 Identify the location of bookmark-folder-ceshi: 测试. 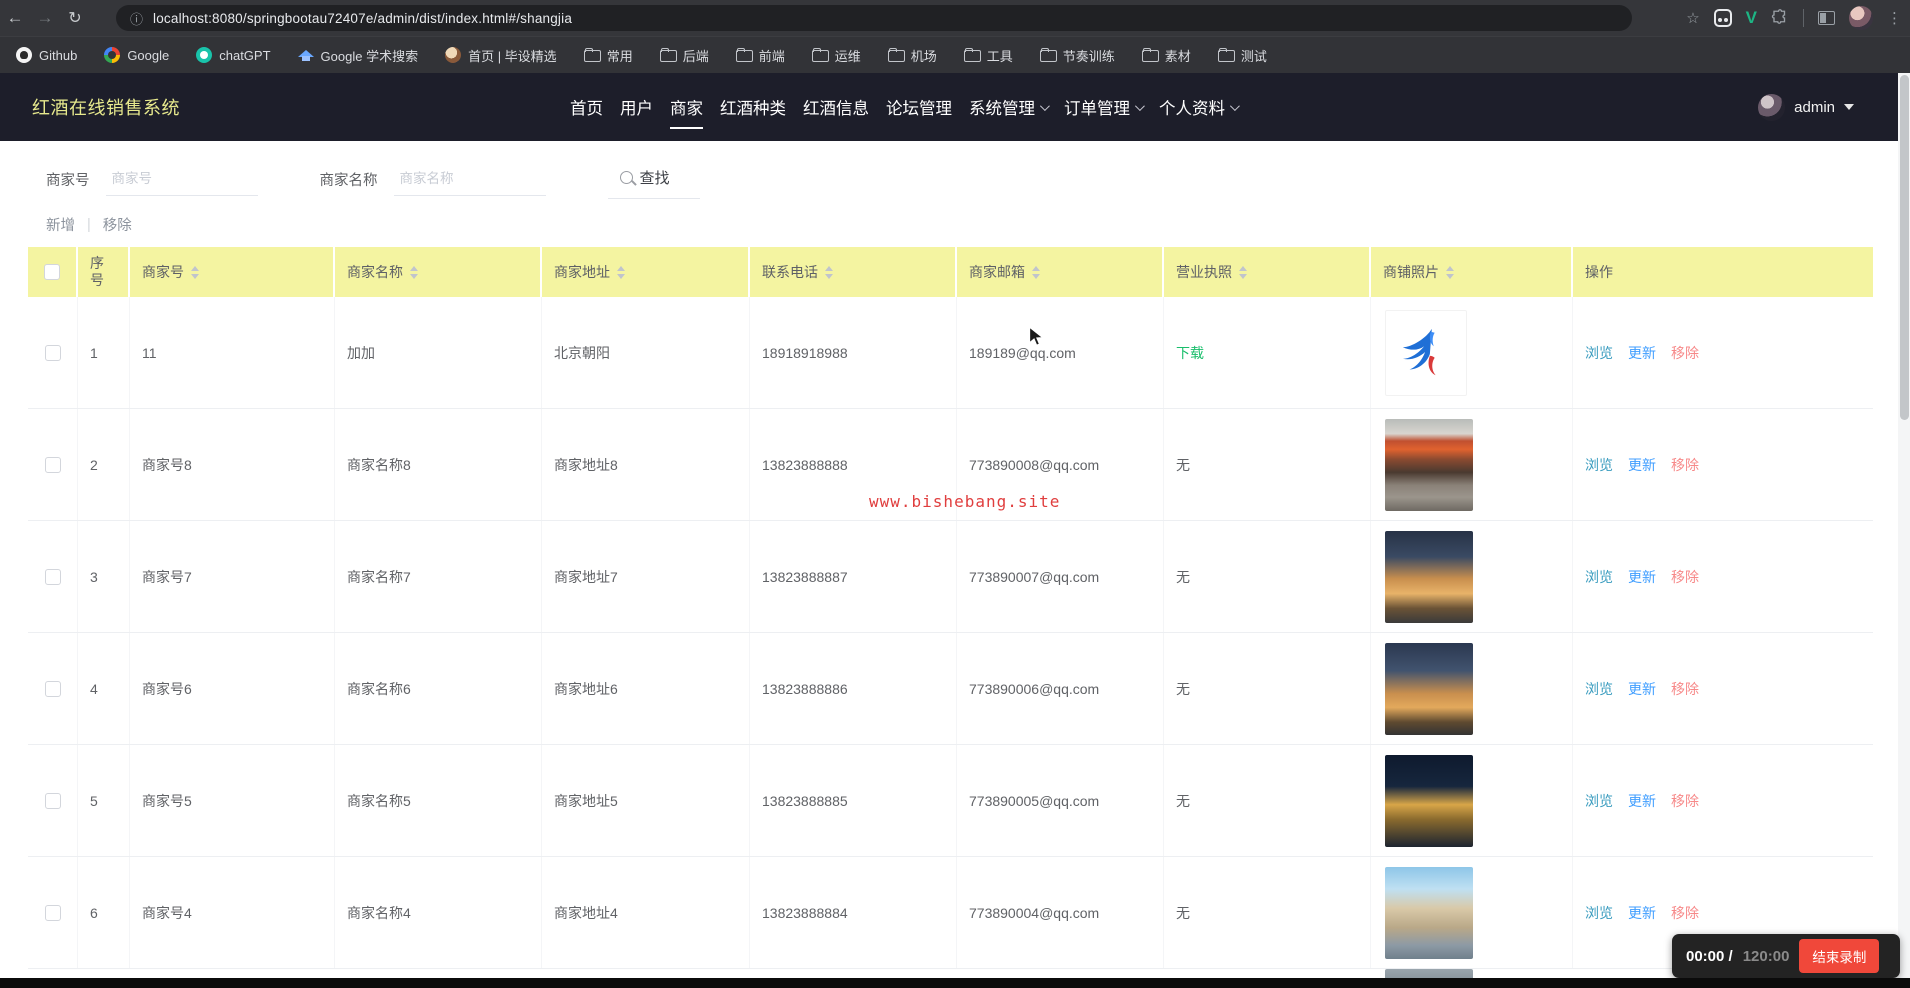
(1242, 55).